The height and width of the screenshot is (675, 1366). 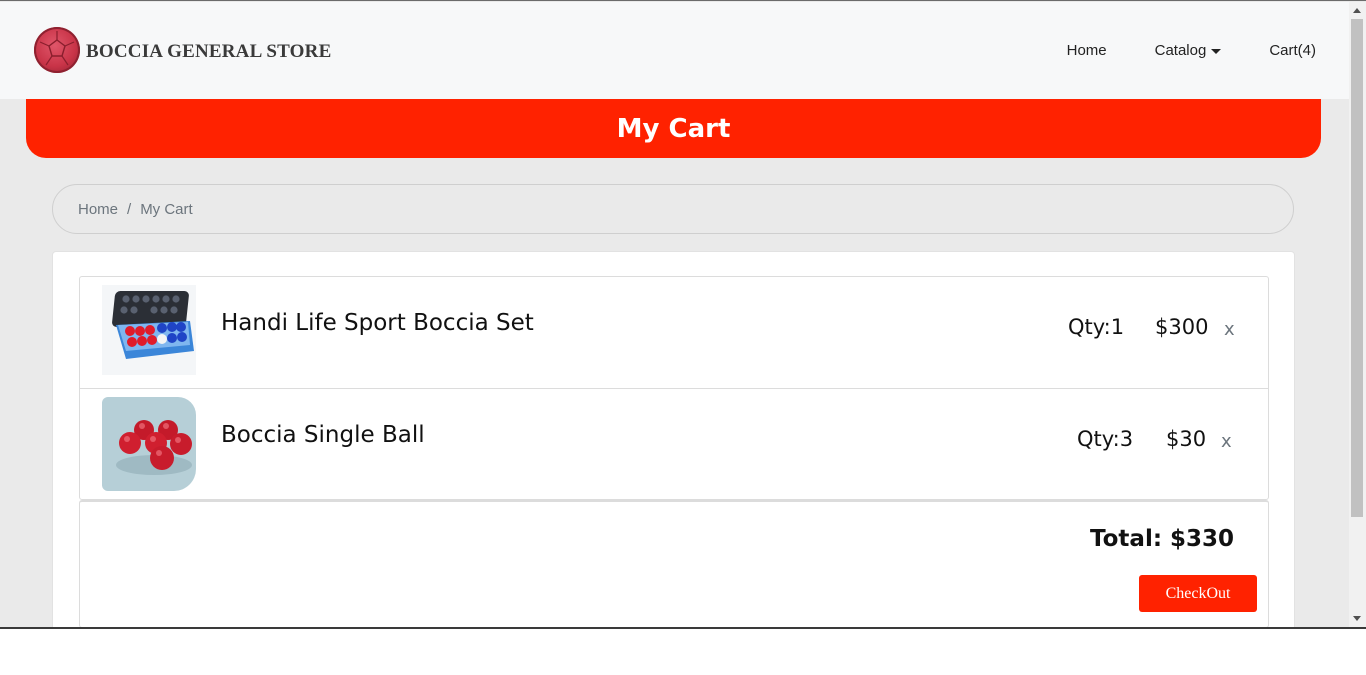 What do you see at coordinates (1216, 51) in the screenshot?
I see `caret-down-icon` at bounding box center [1216, 51].